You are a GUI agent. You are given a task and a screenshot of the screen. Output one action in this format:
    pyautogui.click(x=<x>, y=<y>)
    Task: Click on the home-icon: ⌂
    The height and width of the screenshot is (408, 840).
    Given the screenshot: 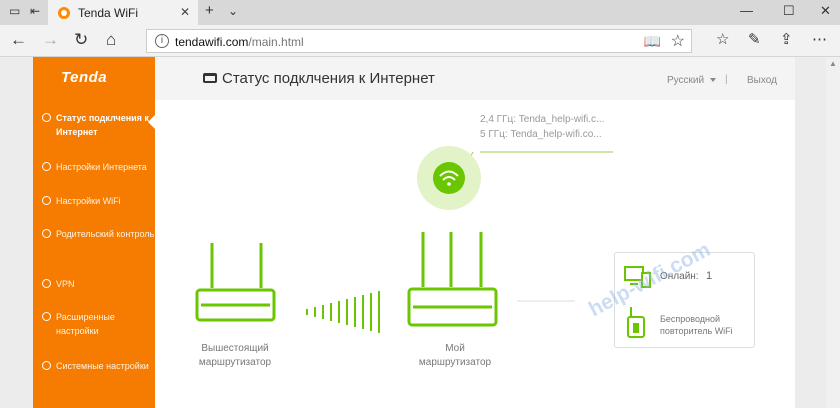 What is the action you would take?
    pyautogui.click(x=111, y=40)
    